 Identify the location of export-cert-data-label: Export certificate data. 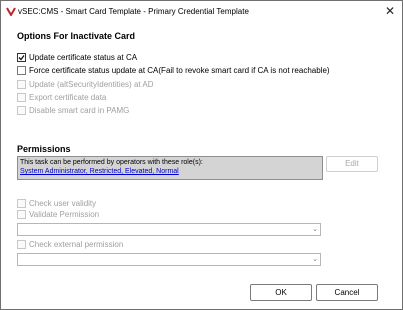
(68, 97).